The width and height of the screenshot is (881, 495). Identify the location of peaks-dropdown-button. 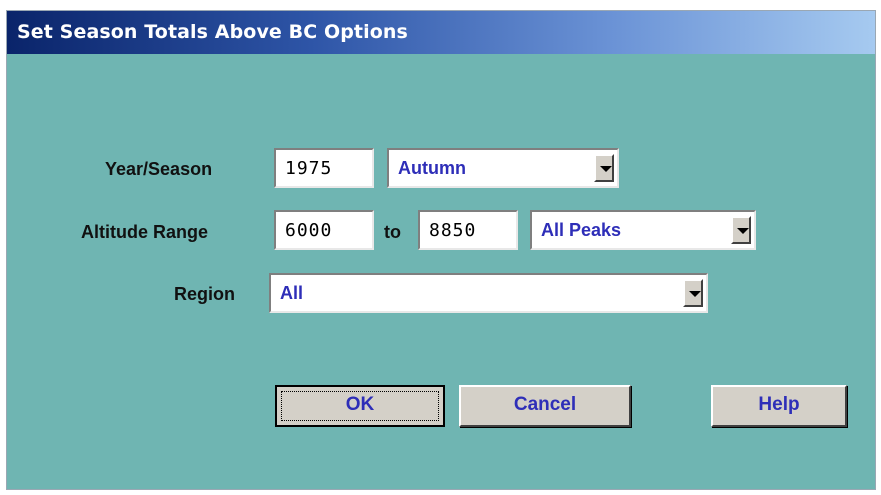
(741, 230).